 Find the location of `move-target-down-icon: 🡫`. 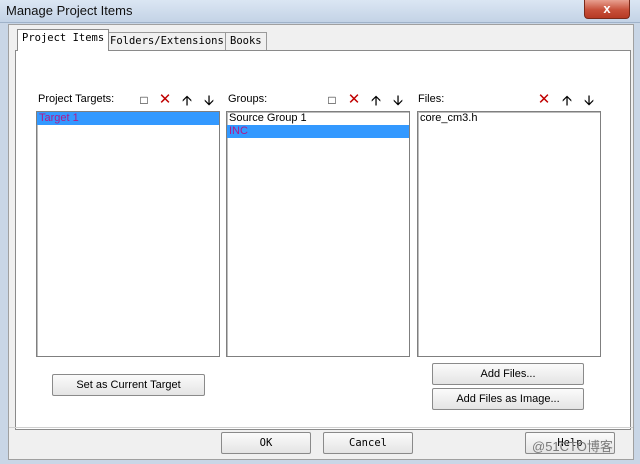

move-target-down-icon: 🡫 is located at coordinates (209, 100).